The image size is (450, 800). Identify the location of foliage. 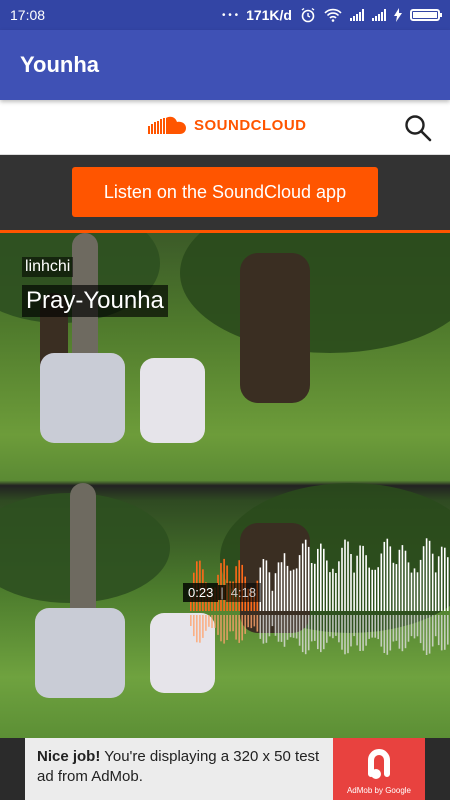
(315, 293).